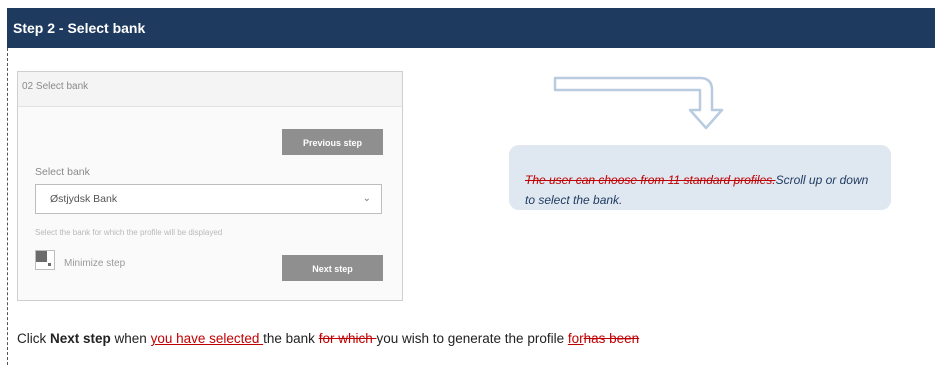 The image size is (935, 365). What do you see at coordinates (84, 199) in the screenshot?
I see `selected-bank-value: Østjydsk Bank` at bounding box center [84, 199].